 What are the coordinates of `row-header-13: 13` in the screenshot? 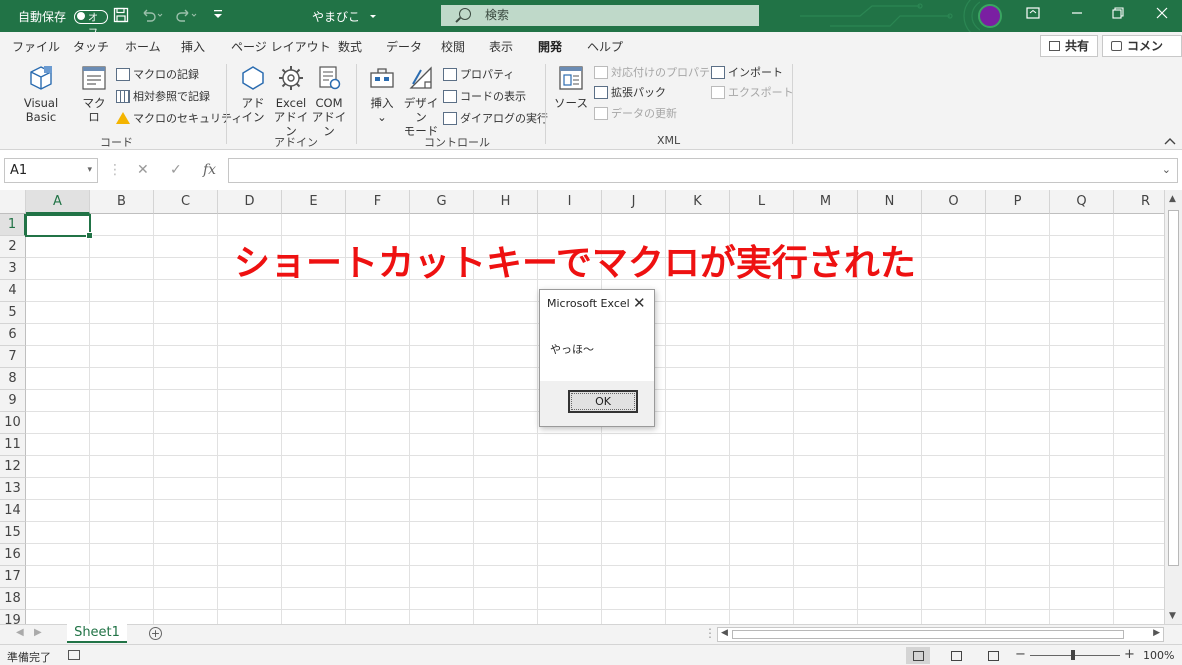 It's located at (13, 489).